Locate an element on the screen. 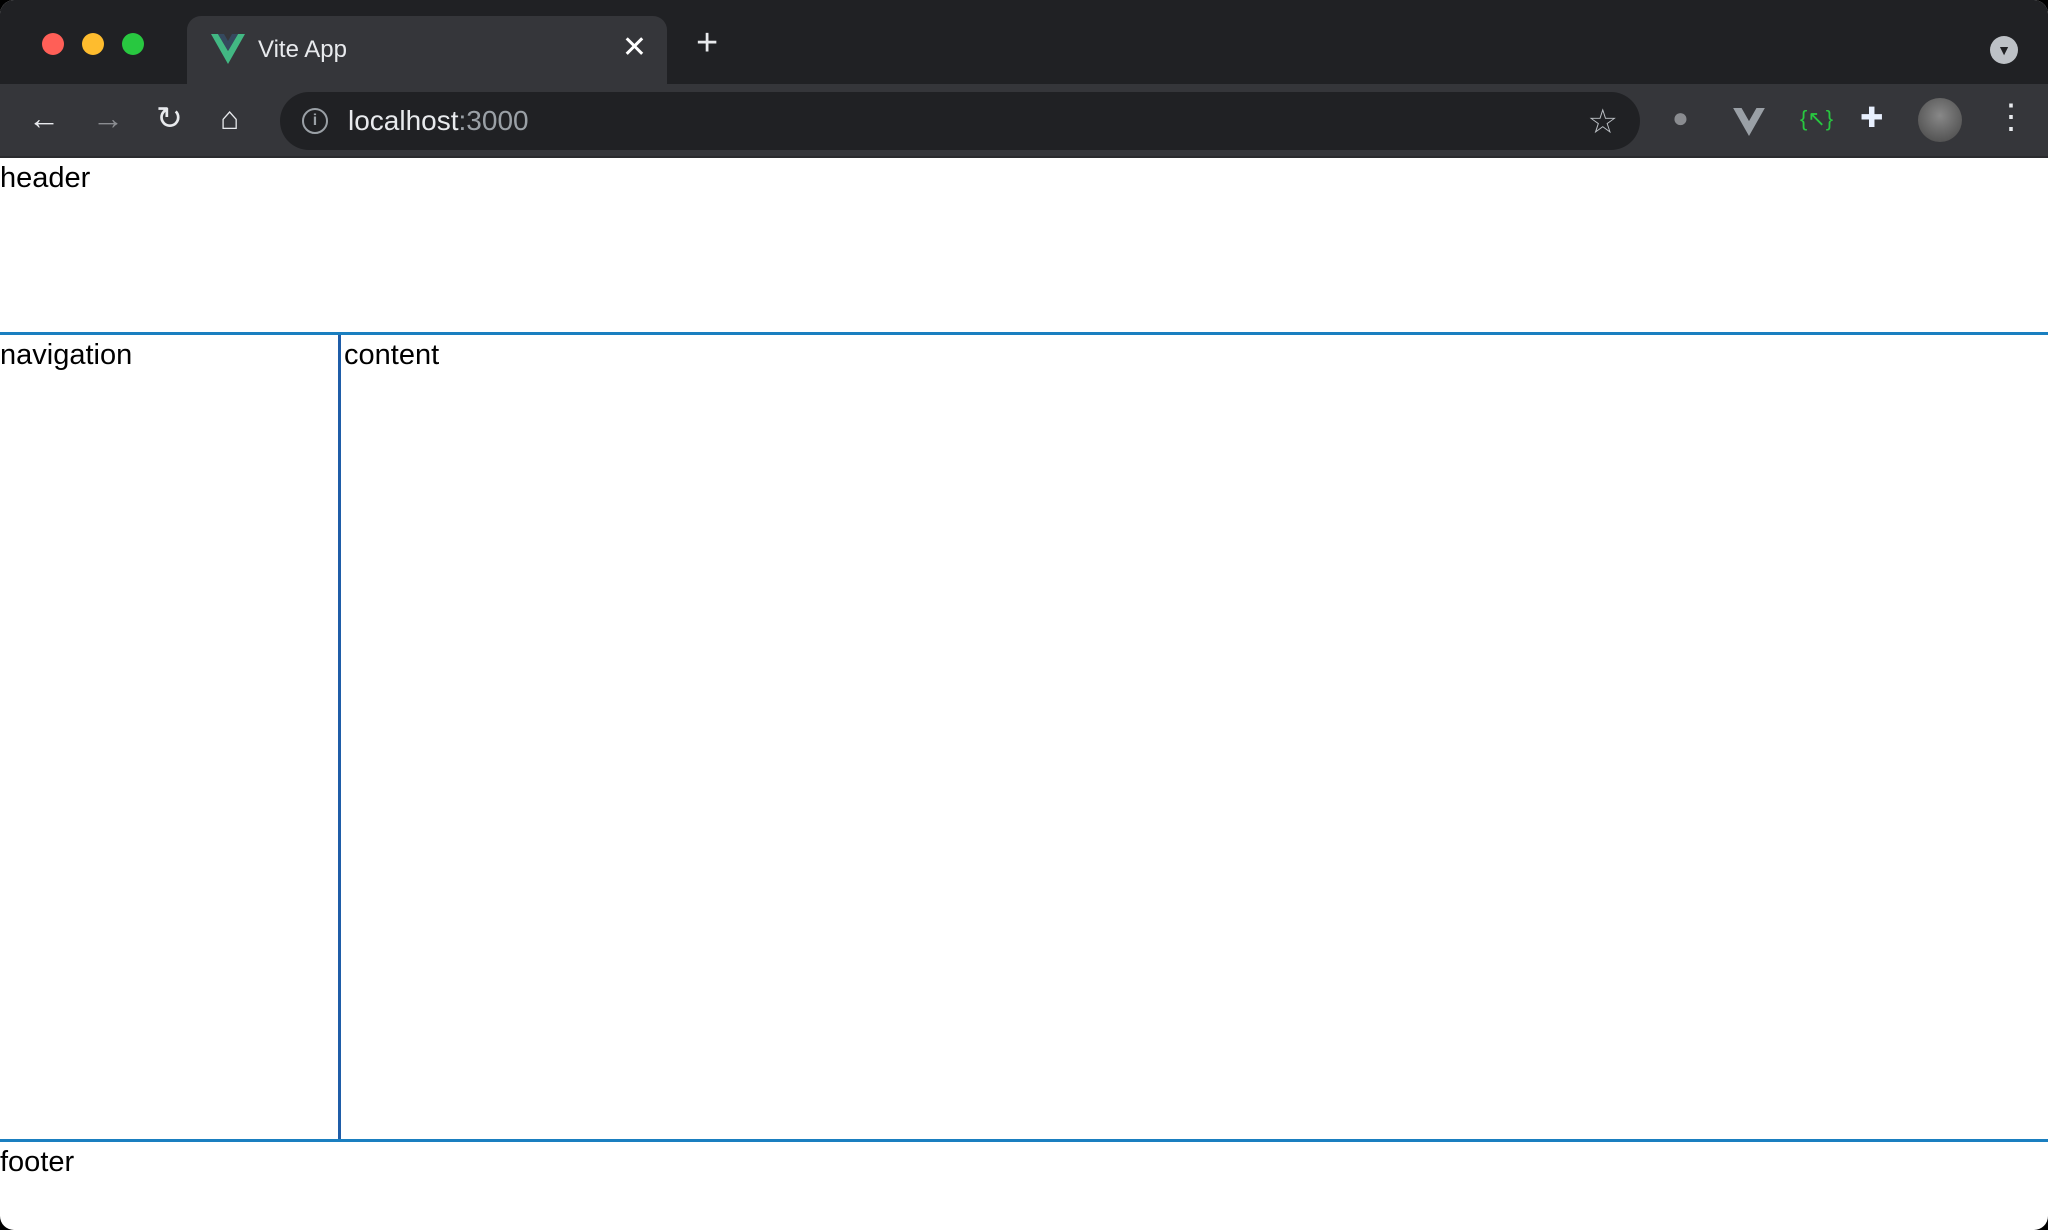  navigation-region: navigation is located at coordinates (170, 737).